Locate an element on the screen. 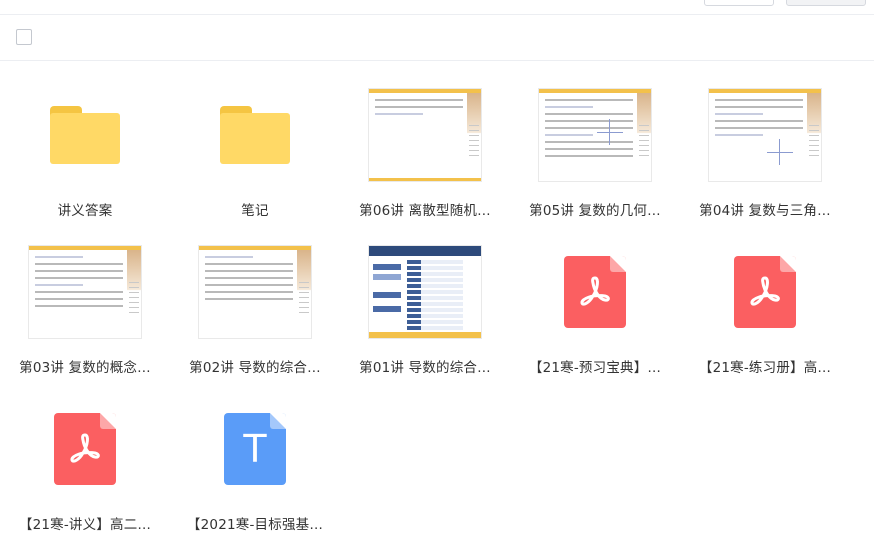 Image resolution: width=874 pixels, height=544 pixels. top-toolbar is located at coordinates (437, 7).